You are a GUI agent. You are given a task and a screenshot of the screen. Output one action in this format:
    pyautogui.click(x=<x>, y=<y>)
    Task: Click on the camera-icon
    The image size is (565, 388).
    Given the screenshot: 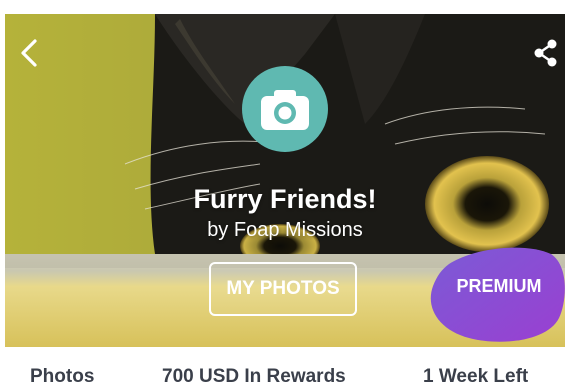 What is the action you would take?
    pyautogui.click(x=285, y=110)
    